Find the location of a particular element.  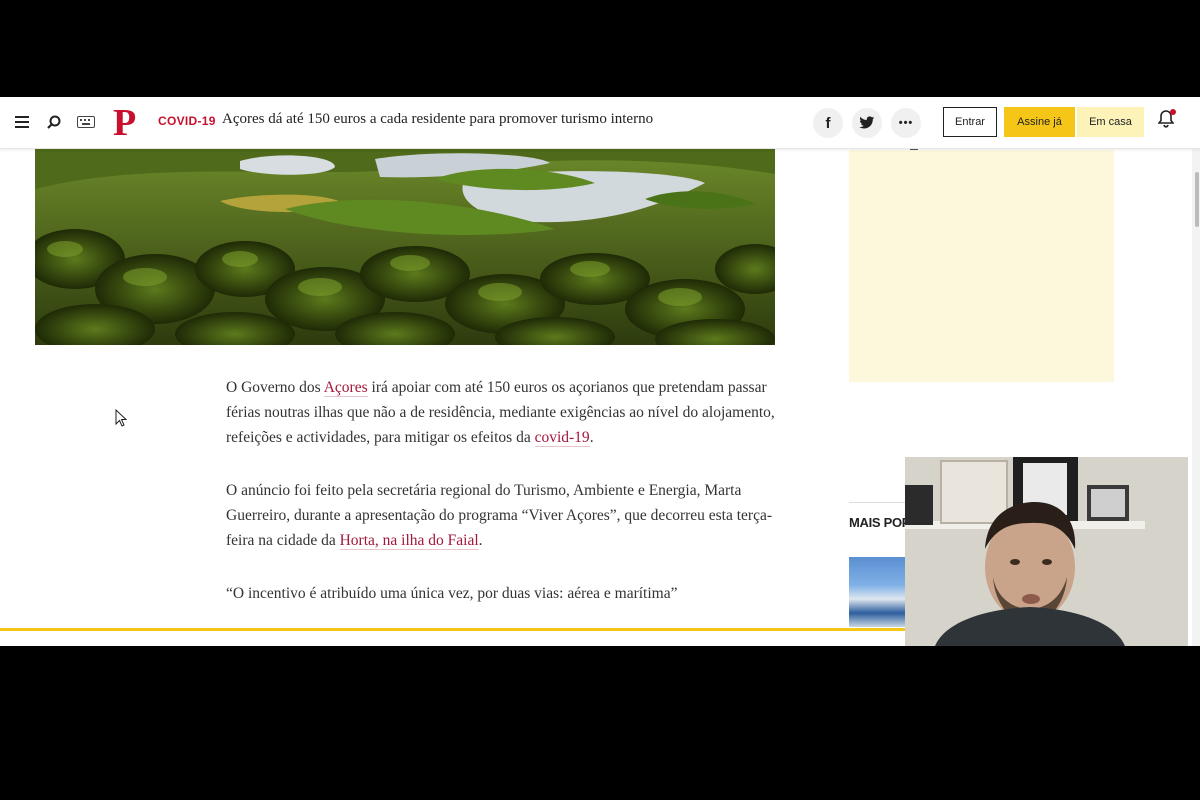

mouse-cursor-icon is located at coordinates (121, 420).